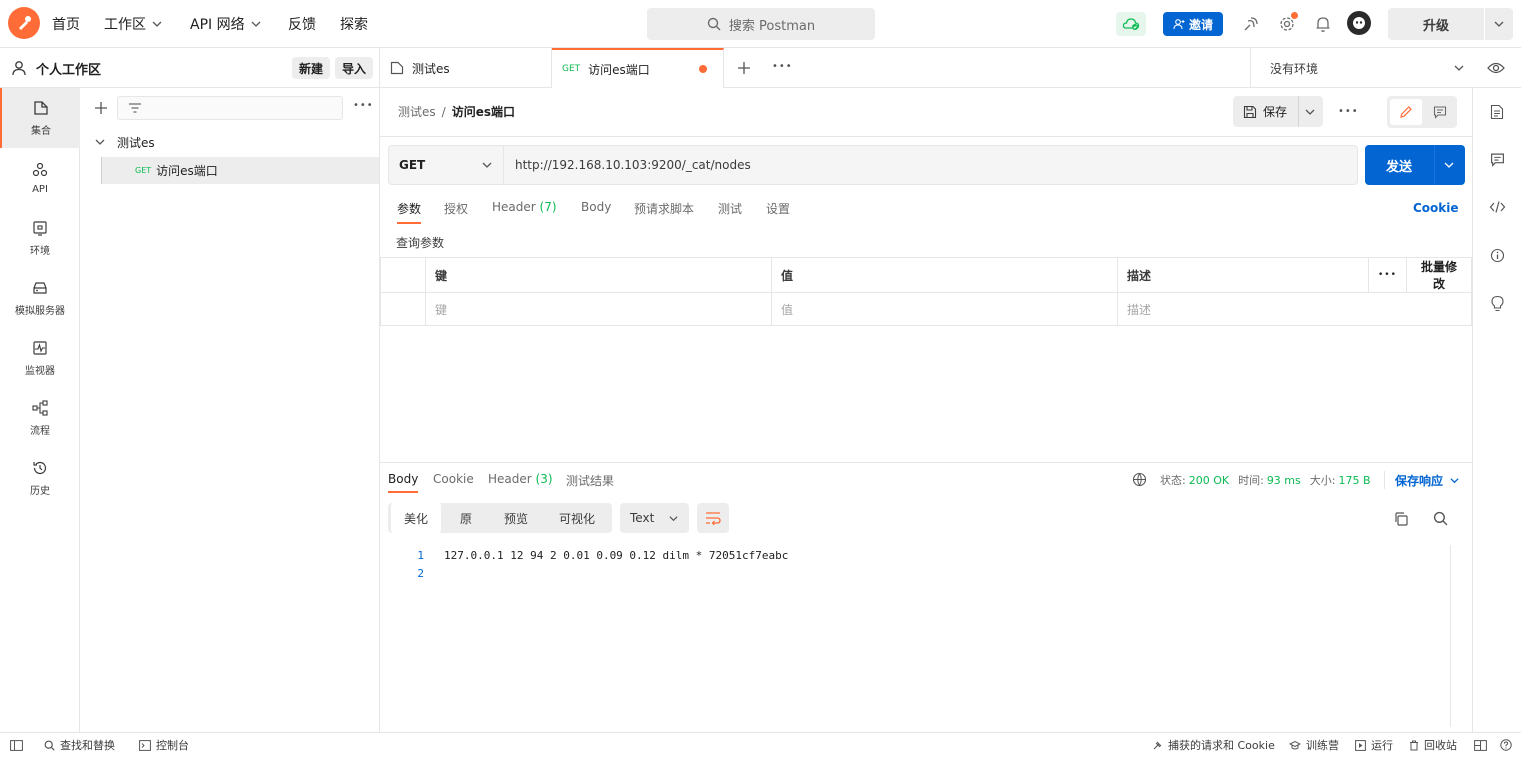 Image resolution: width=1521 pixels, height=757 pixels. What do you see at coordinates (1497, 159) in the screenshot?
I see `comments-icon` at bounding box center [1497, 159].